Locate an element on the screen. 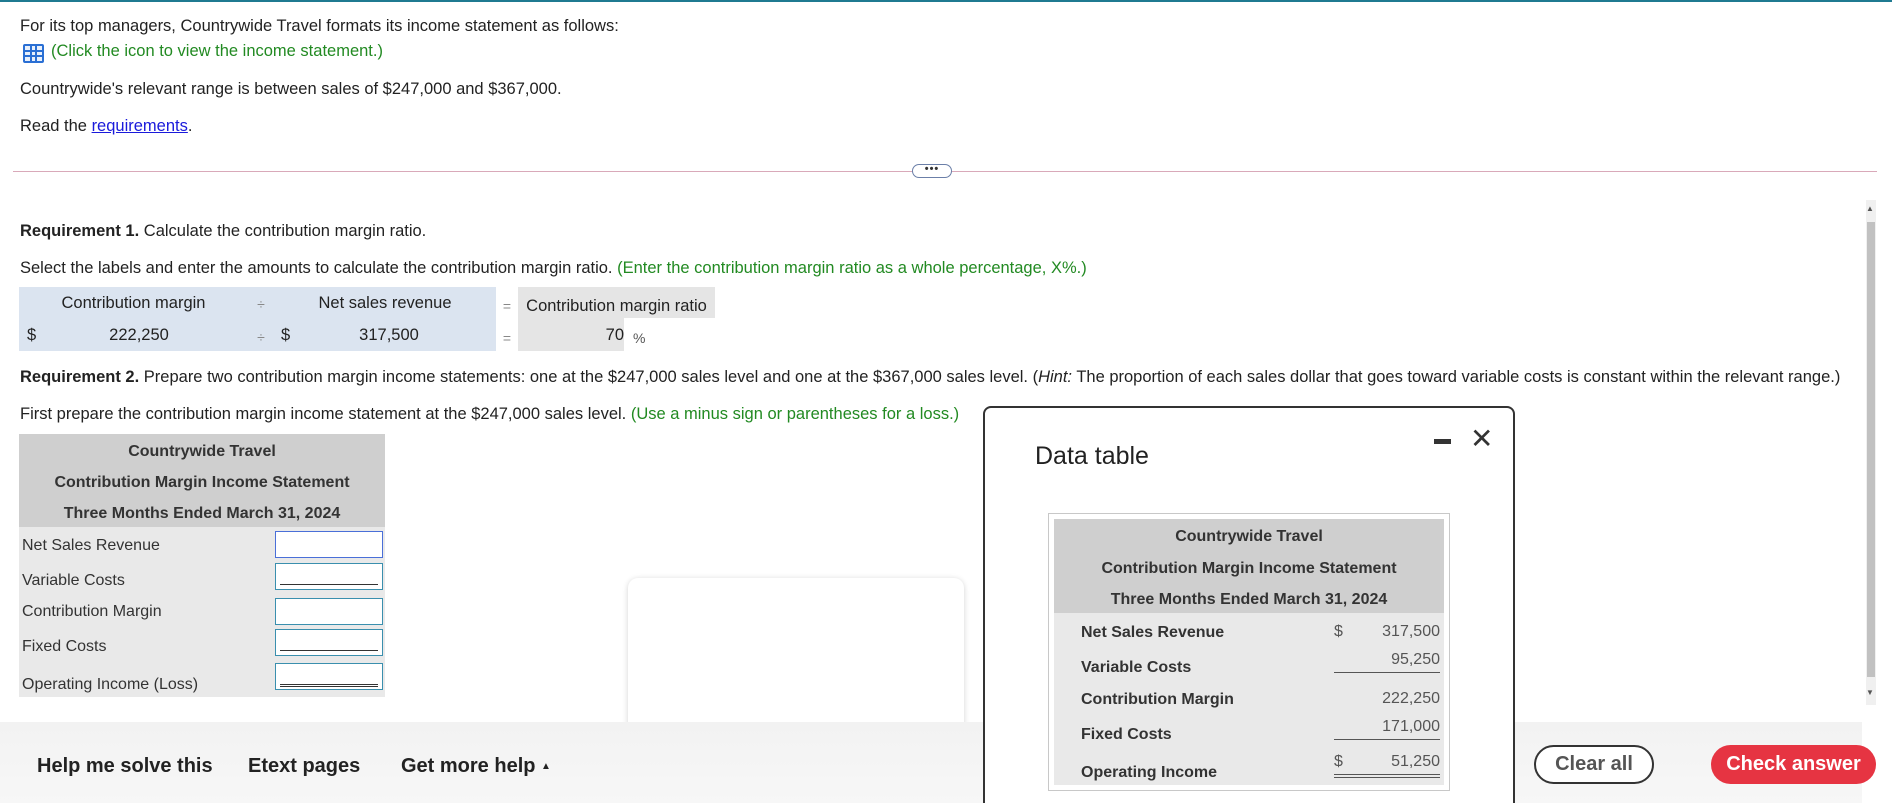 This screenshot has height=803, width=1892. read-prefix: Read the is located at coordinates (56, 126).